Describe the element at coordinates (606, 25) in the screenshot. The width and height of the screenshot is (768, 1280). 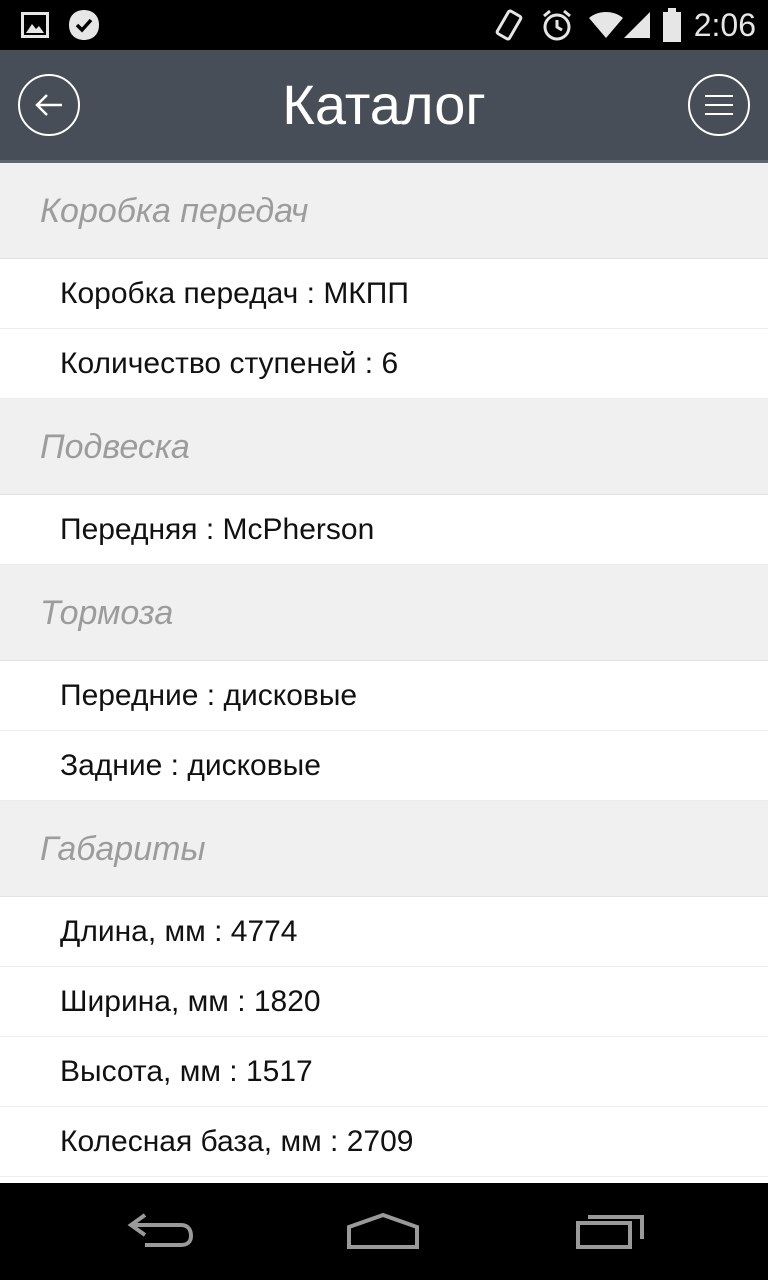
I see `wifi-icon` at that location.